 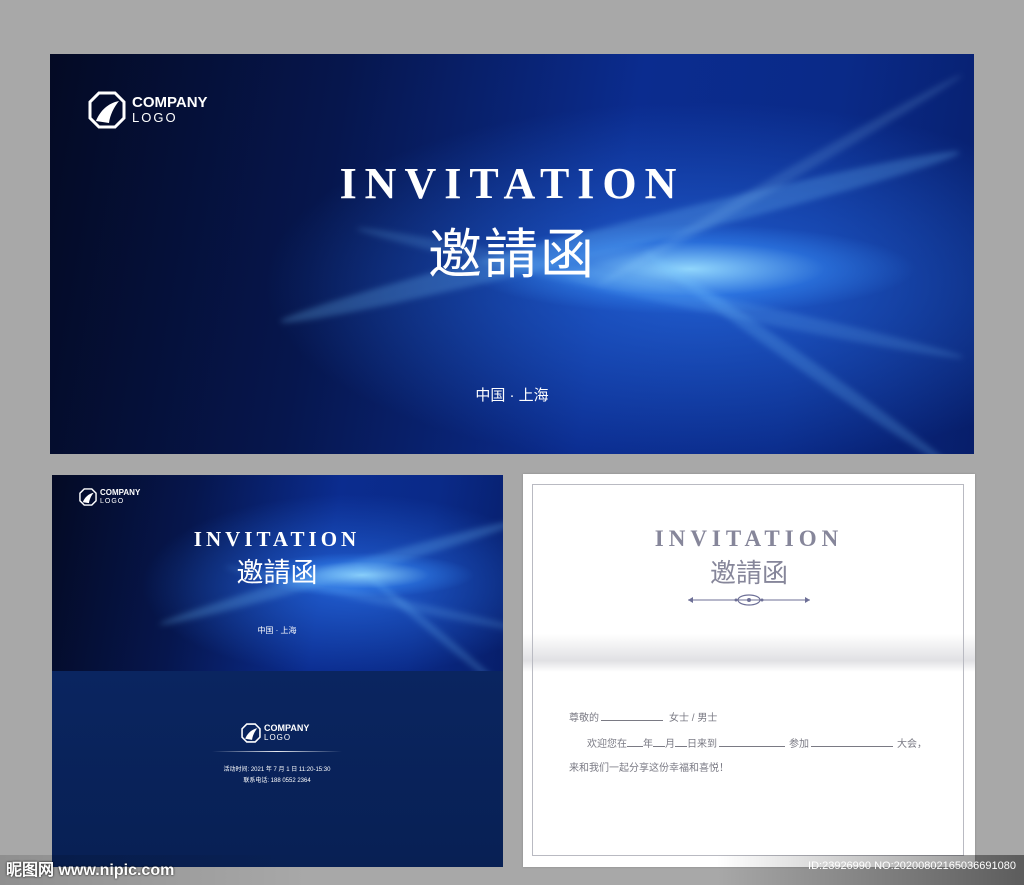 I want to click on divider-line, so click(x=277, y=751).